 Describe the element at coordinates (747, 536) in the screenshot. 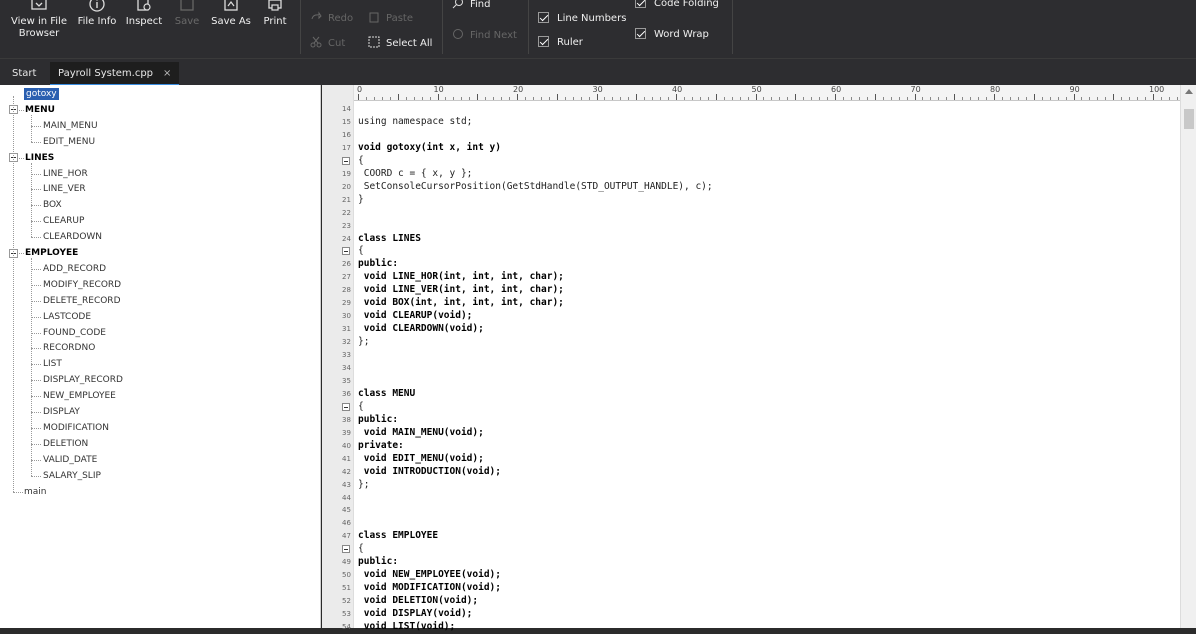

I see `code-line: 47 class EMPLOYEE` at that location.